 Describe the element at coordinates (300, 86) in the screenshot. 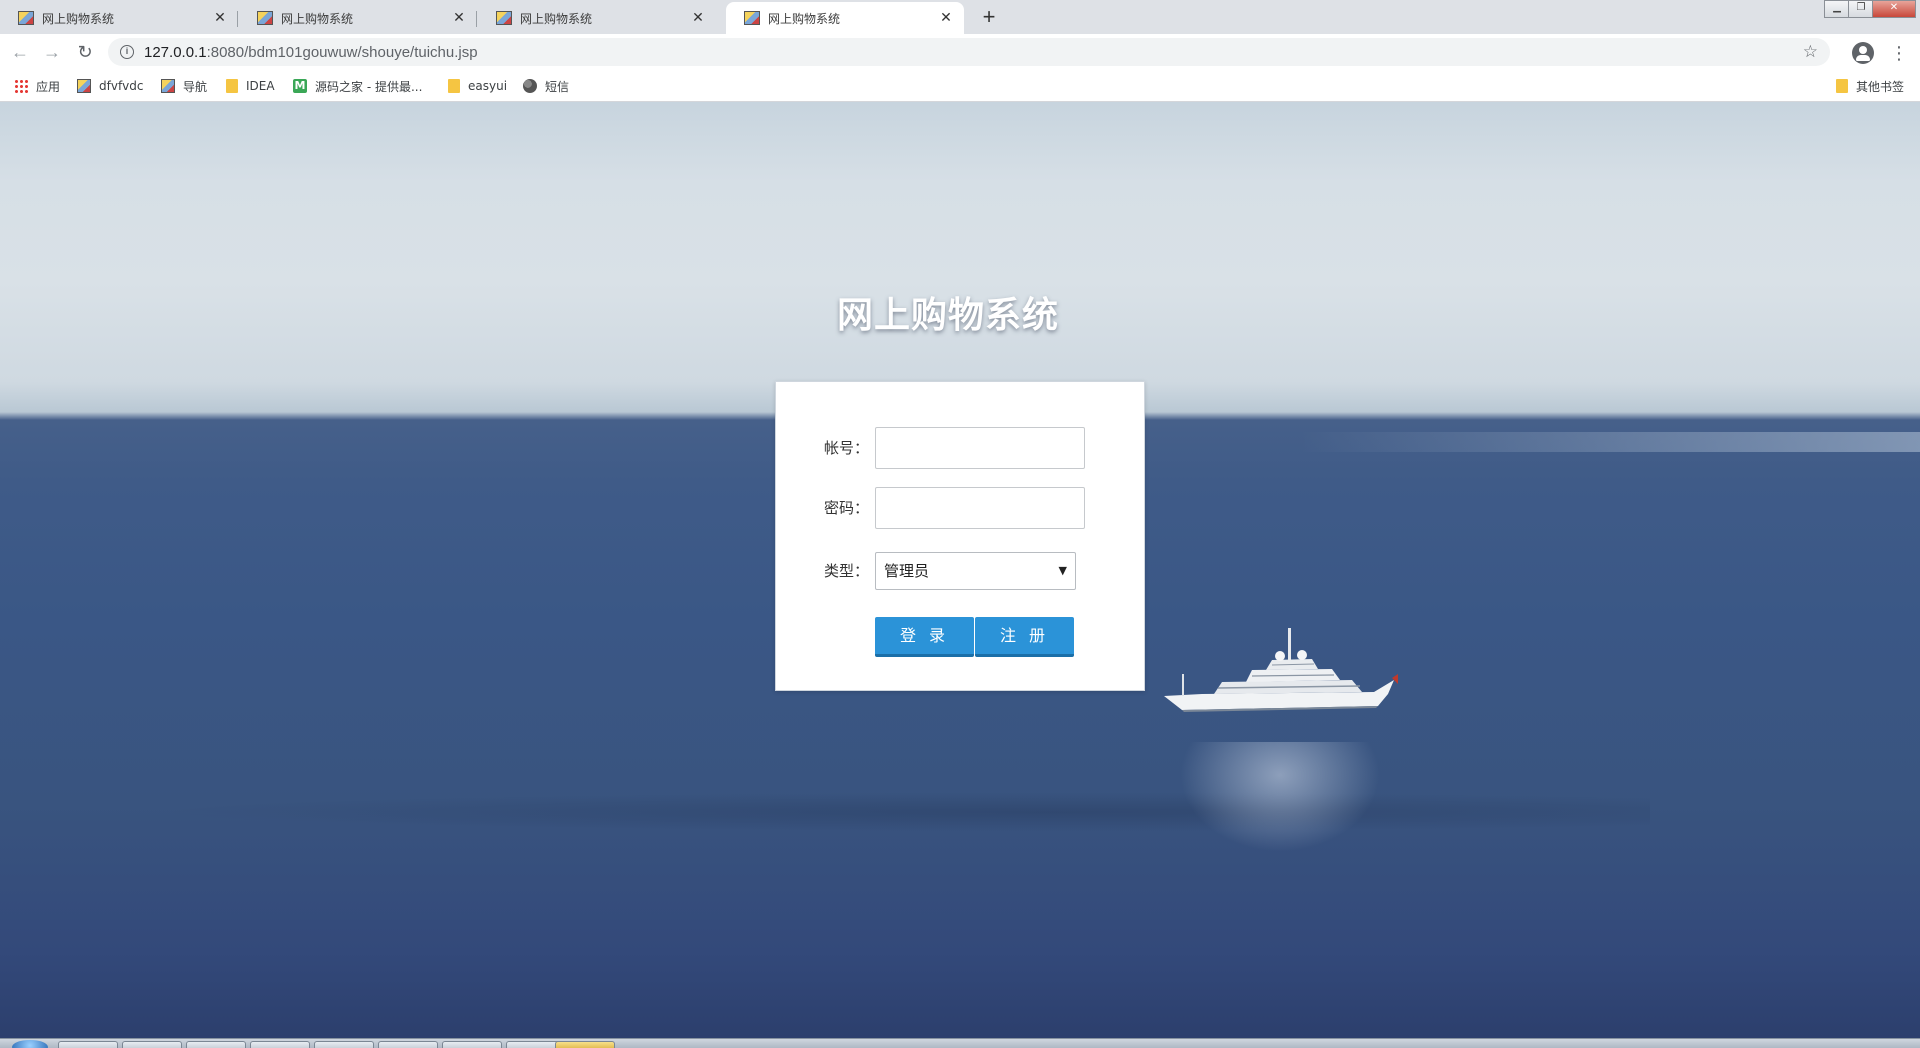

I see `m-site-icon: M` at that location.